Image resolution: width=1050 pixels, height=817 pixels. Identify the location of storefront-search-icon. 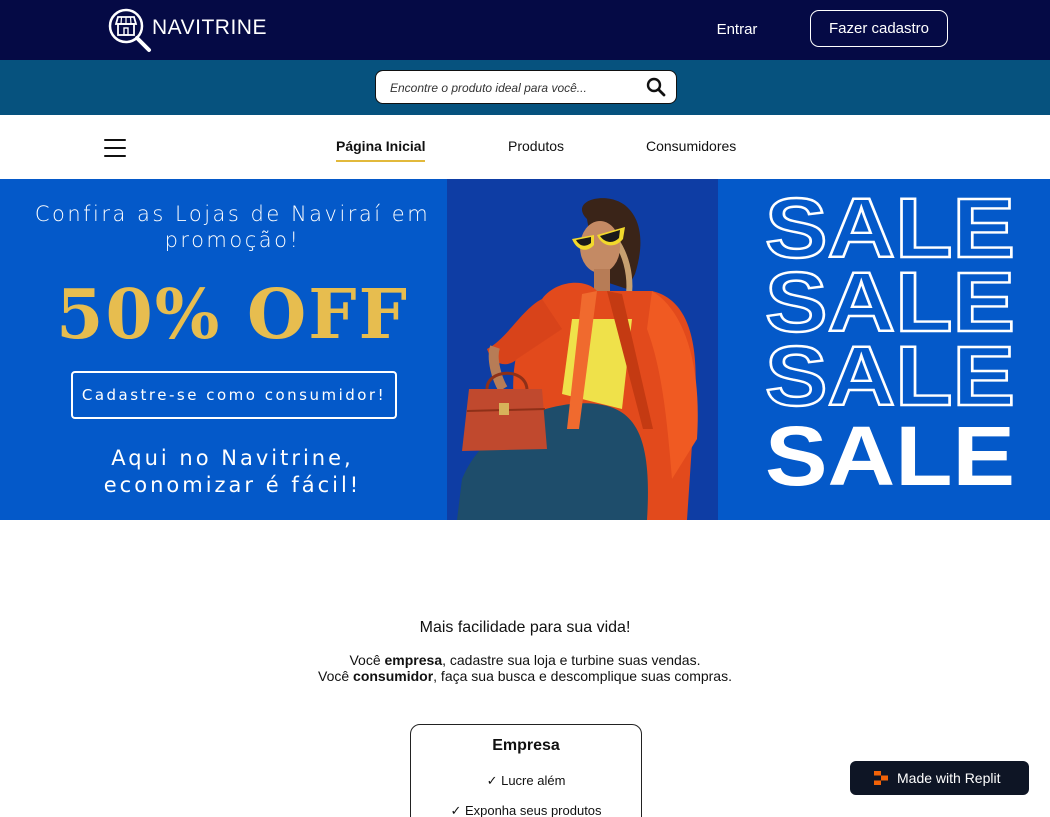
(131, 31).